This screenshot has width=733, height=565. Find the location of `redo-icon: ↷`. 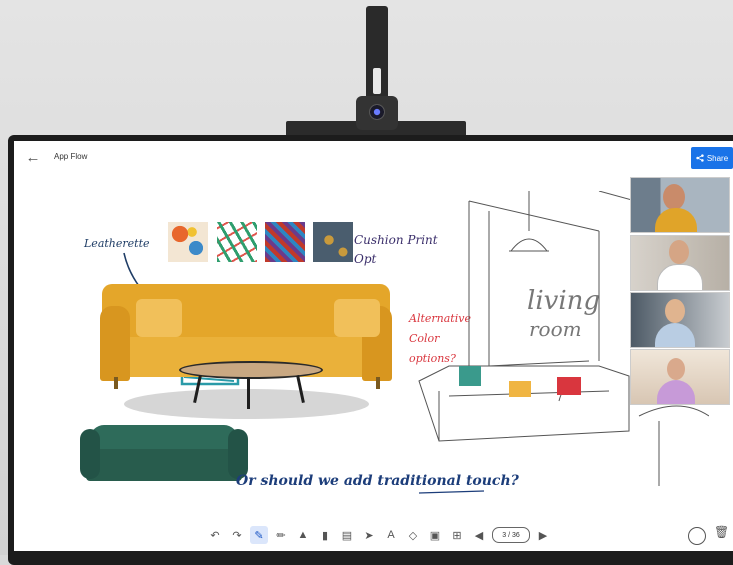

redo-icon: ↷ is located at coordinates (237, 535).